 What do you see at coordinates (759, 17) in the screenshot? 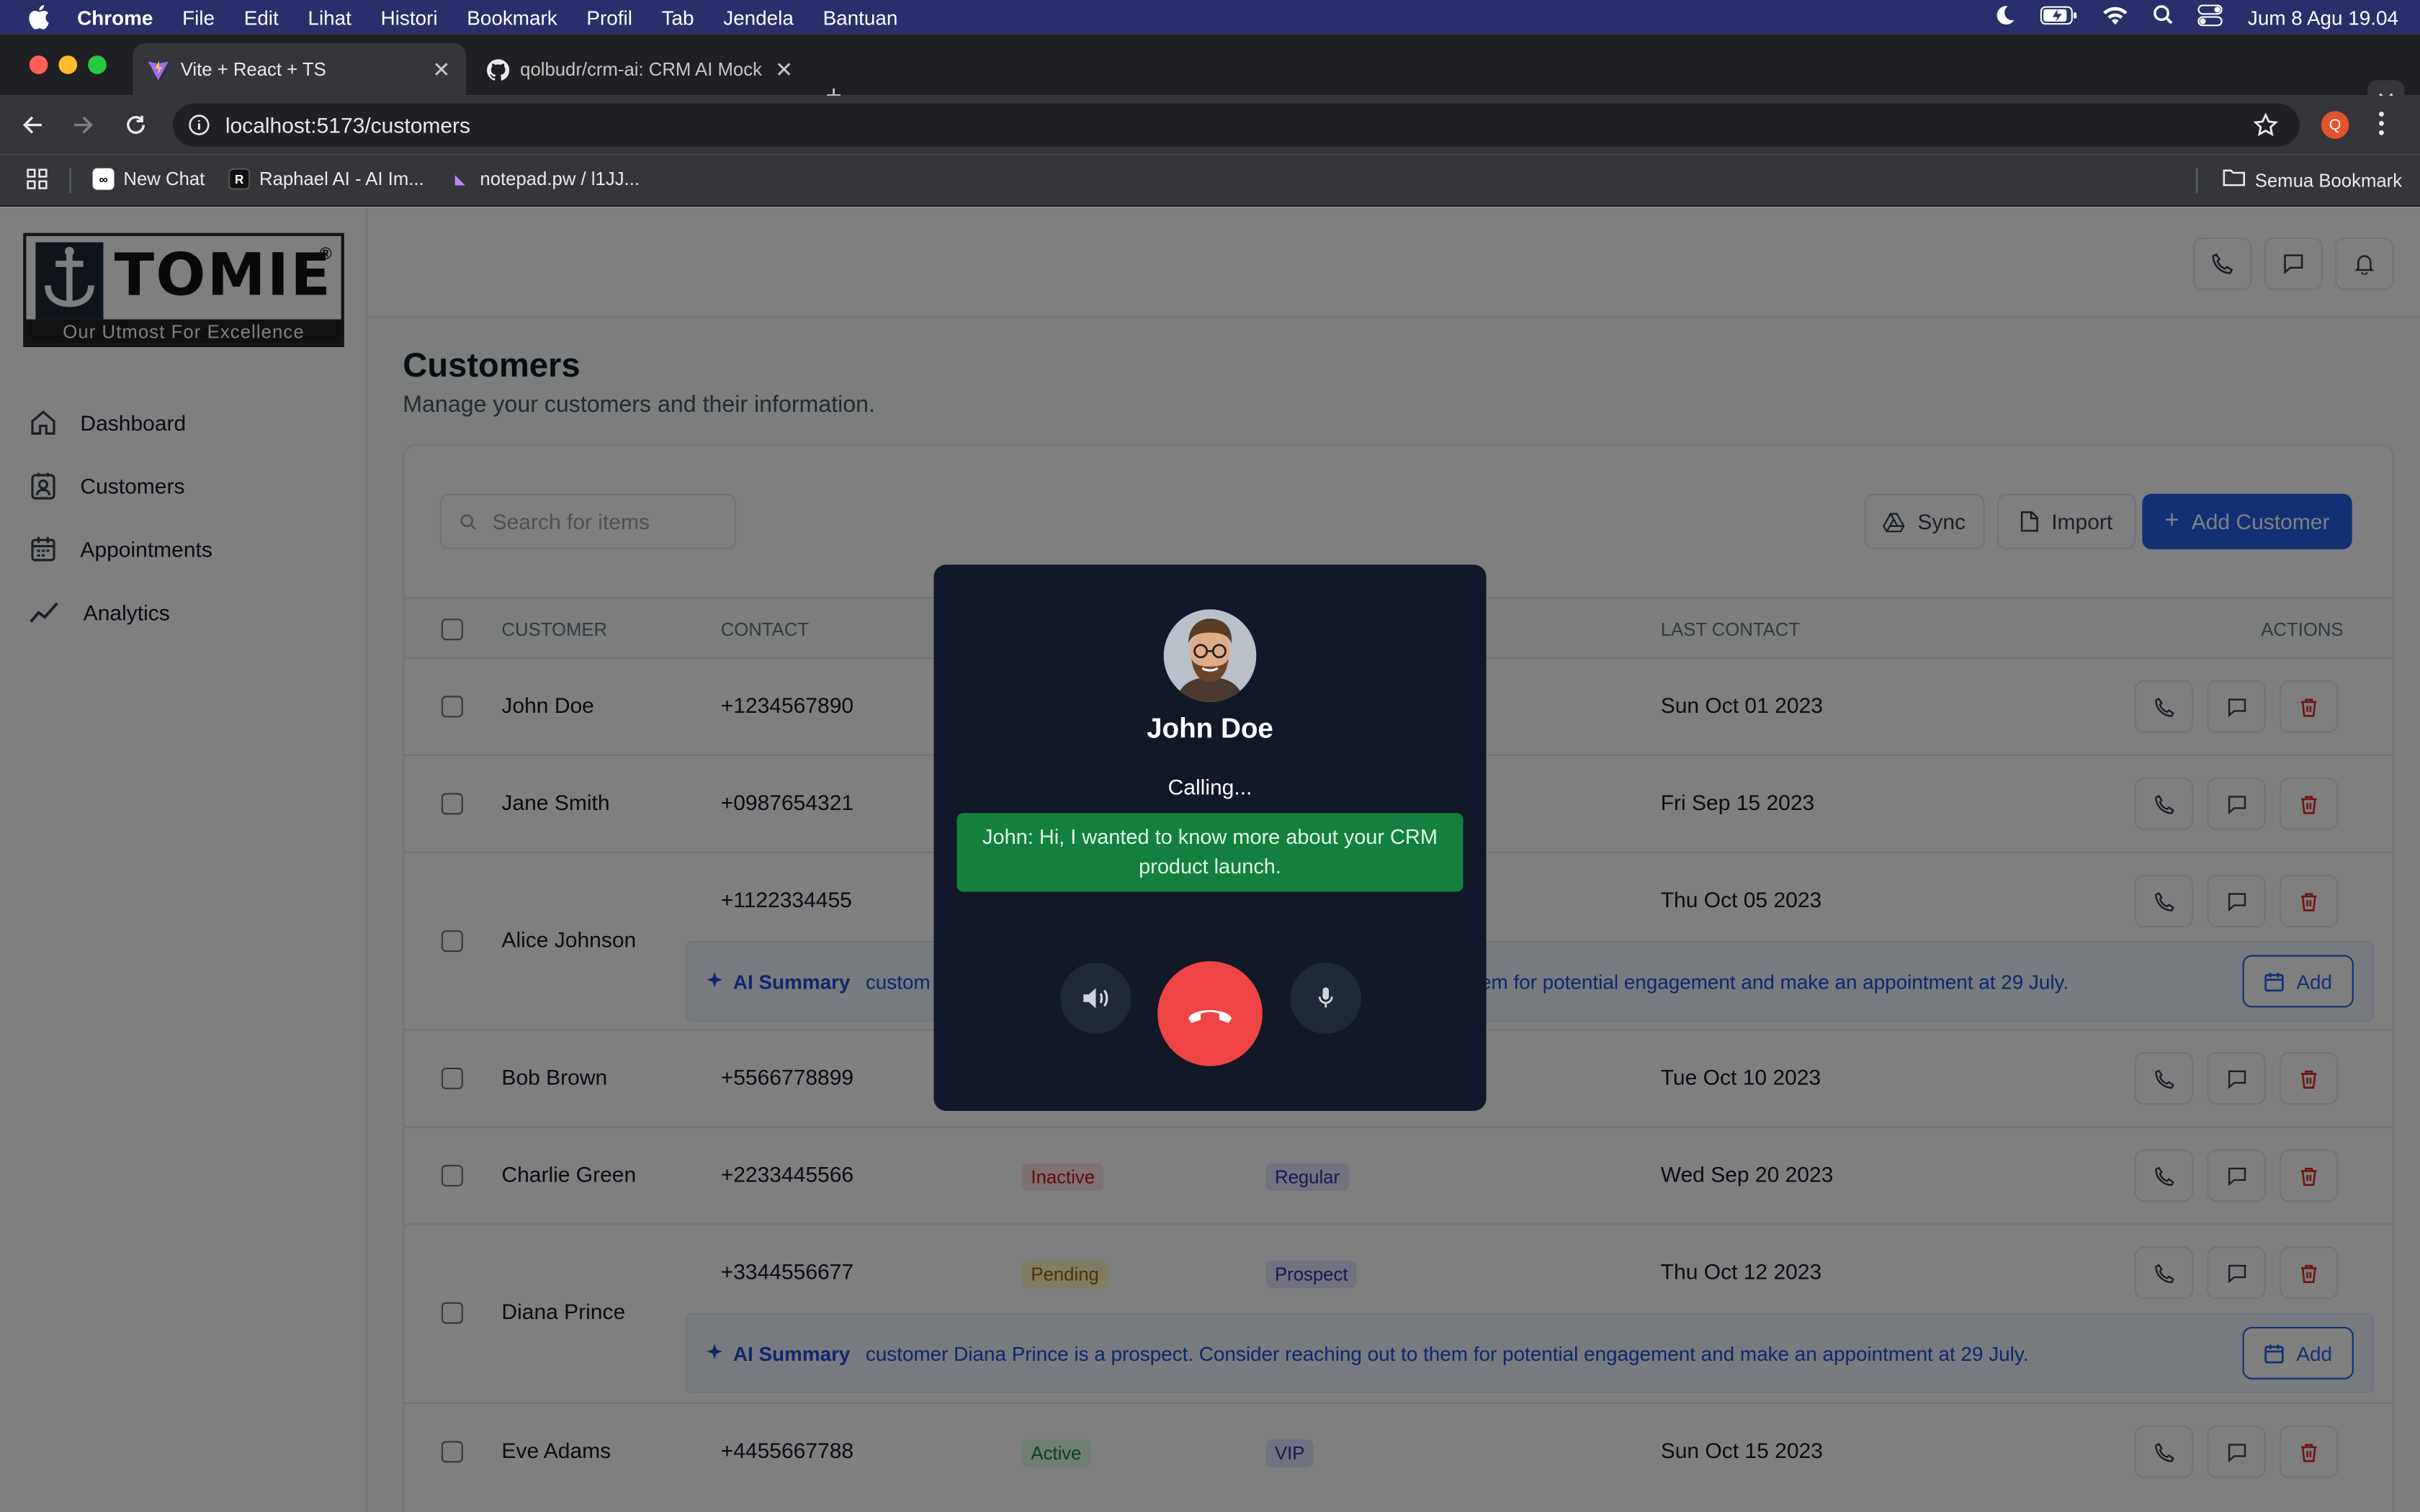
I see `menu-window: Jendela` at bounding box center [759, 17].